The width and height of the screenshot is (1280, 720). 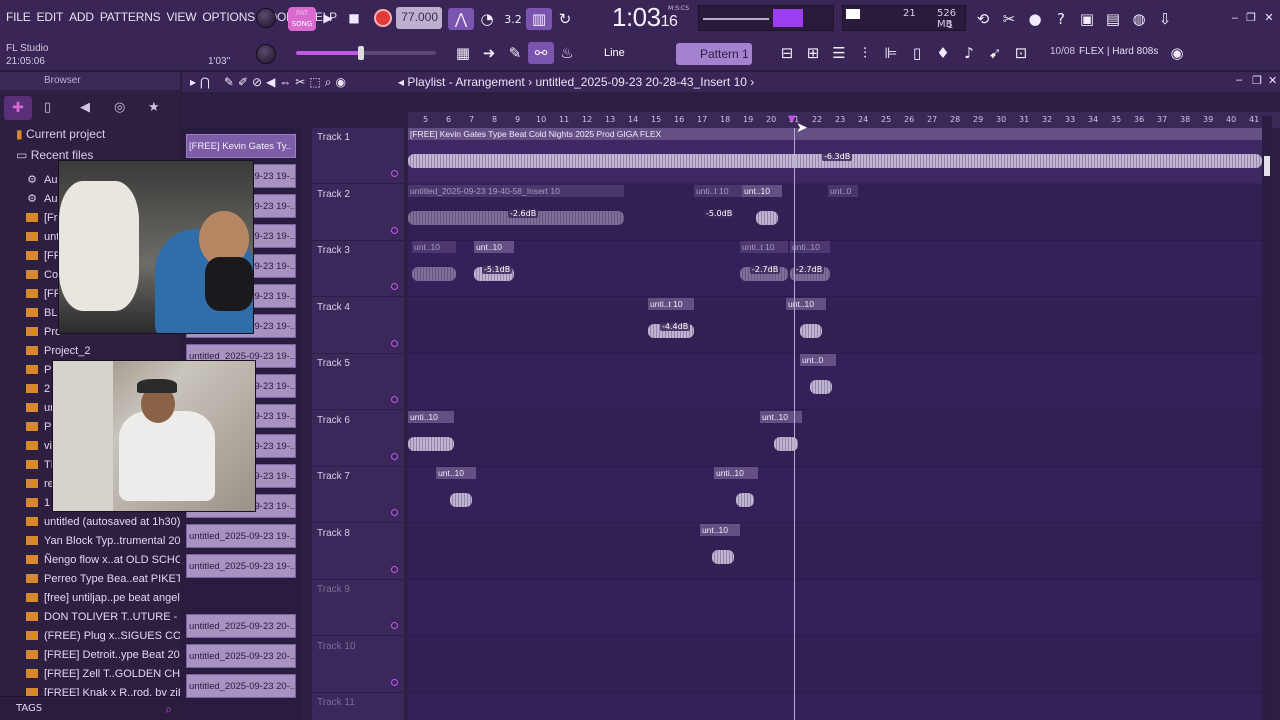 What do you see at coordinates (1235, 18) in the screenshot?
I see `minimize-icon: ‒` at bounding box center [1235, 18].